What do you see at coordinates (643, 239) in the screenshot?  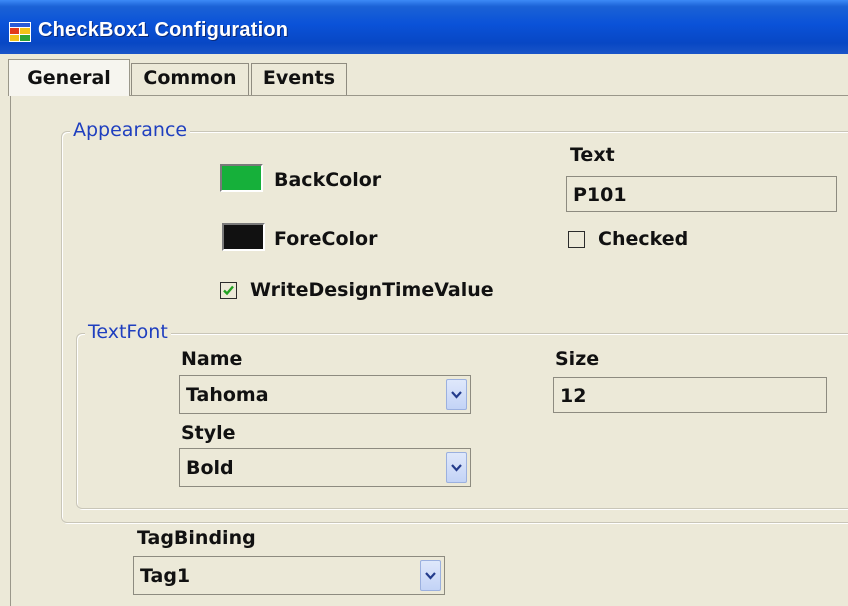 I see `checked-label: Checked` at bounding box center [643, 239].